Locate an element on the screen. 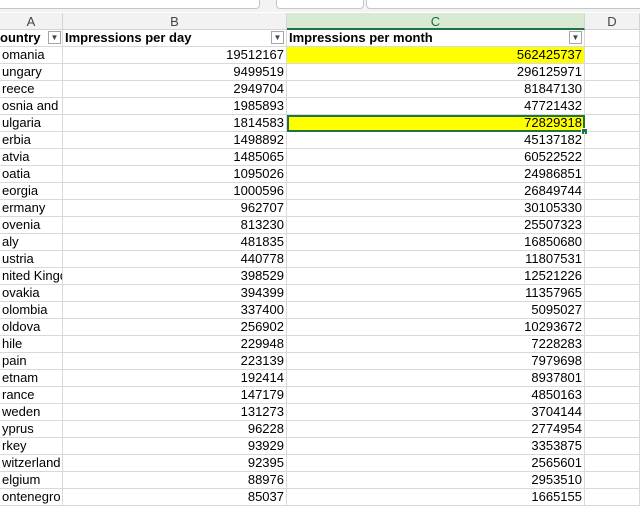 The height and width of the screenshot is (506, 640). country-cell: rkey is located at coordinates (31, 446).